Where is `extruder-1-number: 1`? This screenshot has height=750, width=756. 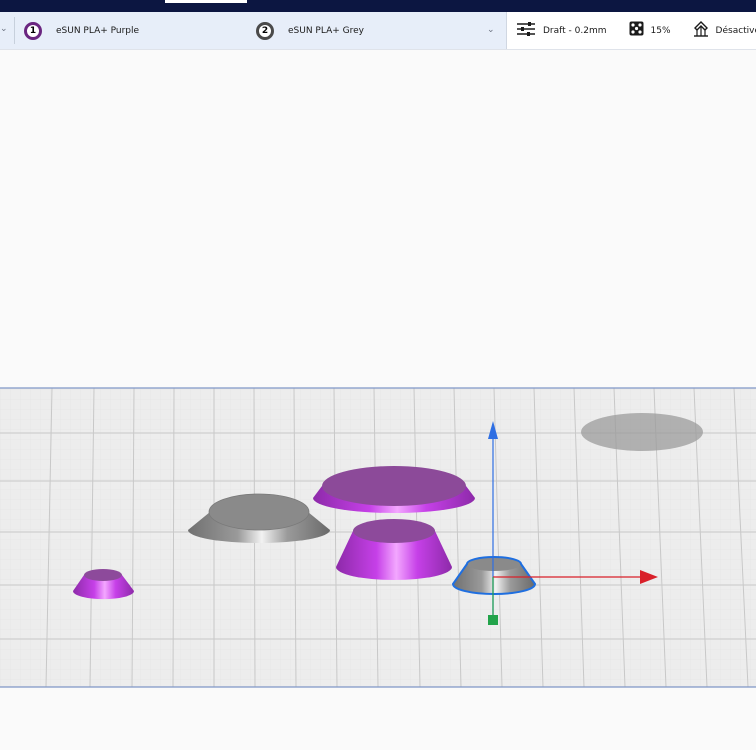
extruder-1-number: 1 is located at coordinates (33, 31).